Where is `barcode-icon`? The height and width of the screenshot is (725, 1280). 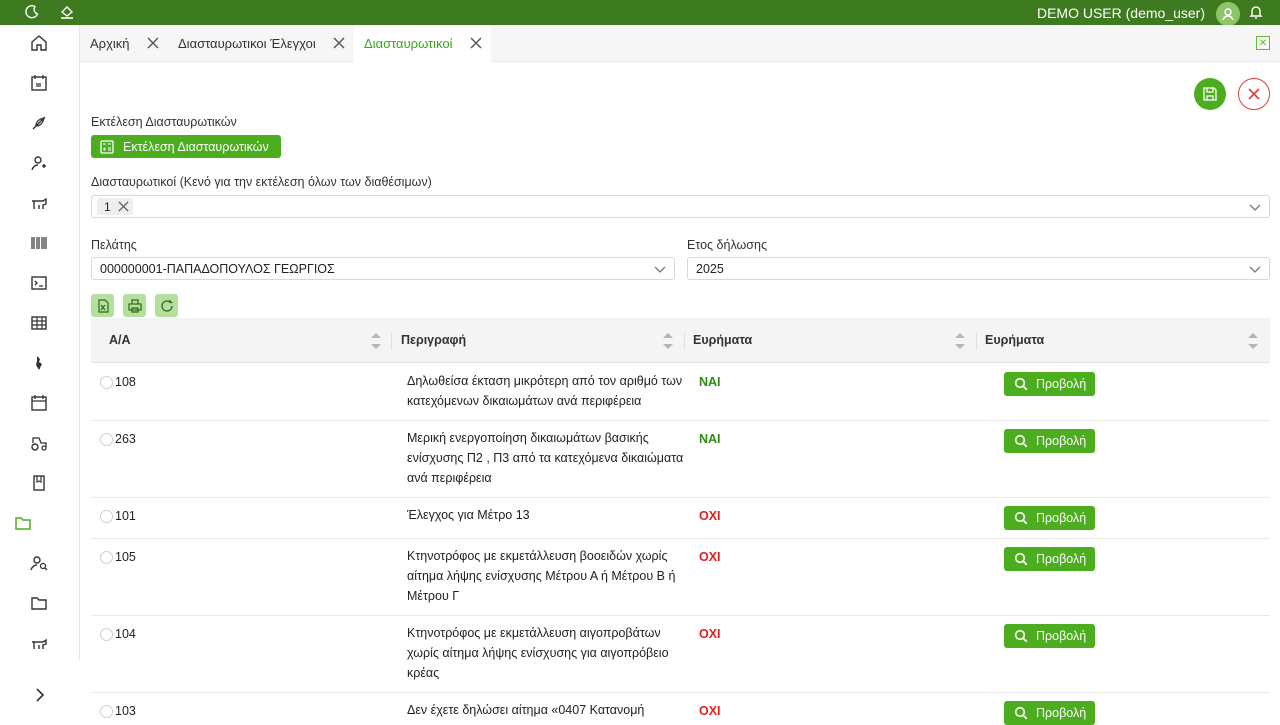 barcode-icon is located at coordinates (39, 243).